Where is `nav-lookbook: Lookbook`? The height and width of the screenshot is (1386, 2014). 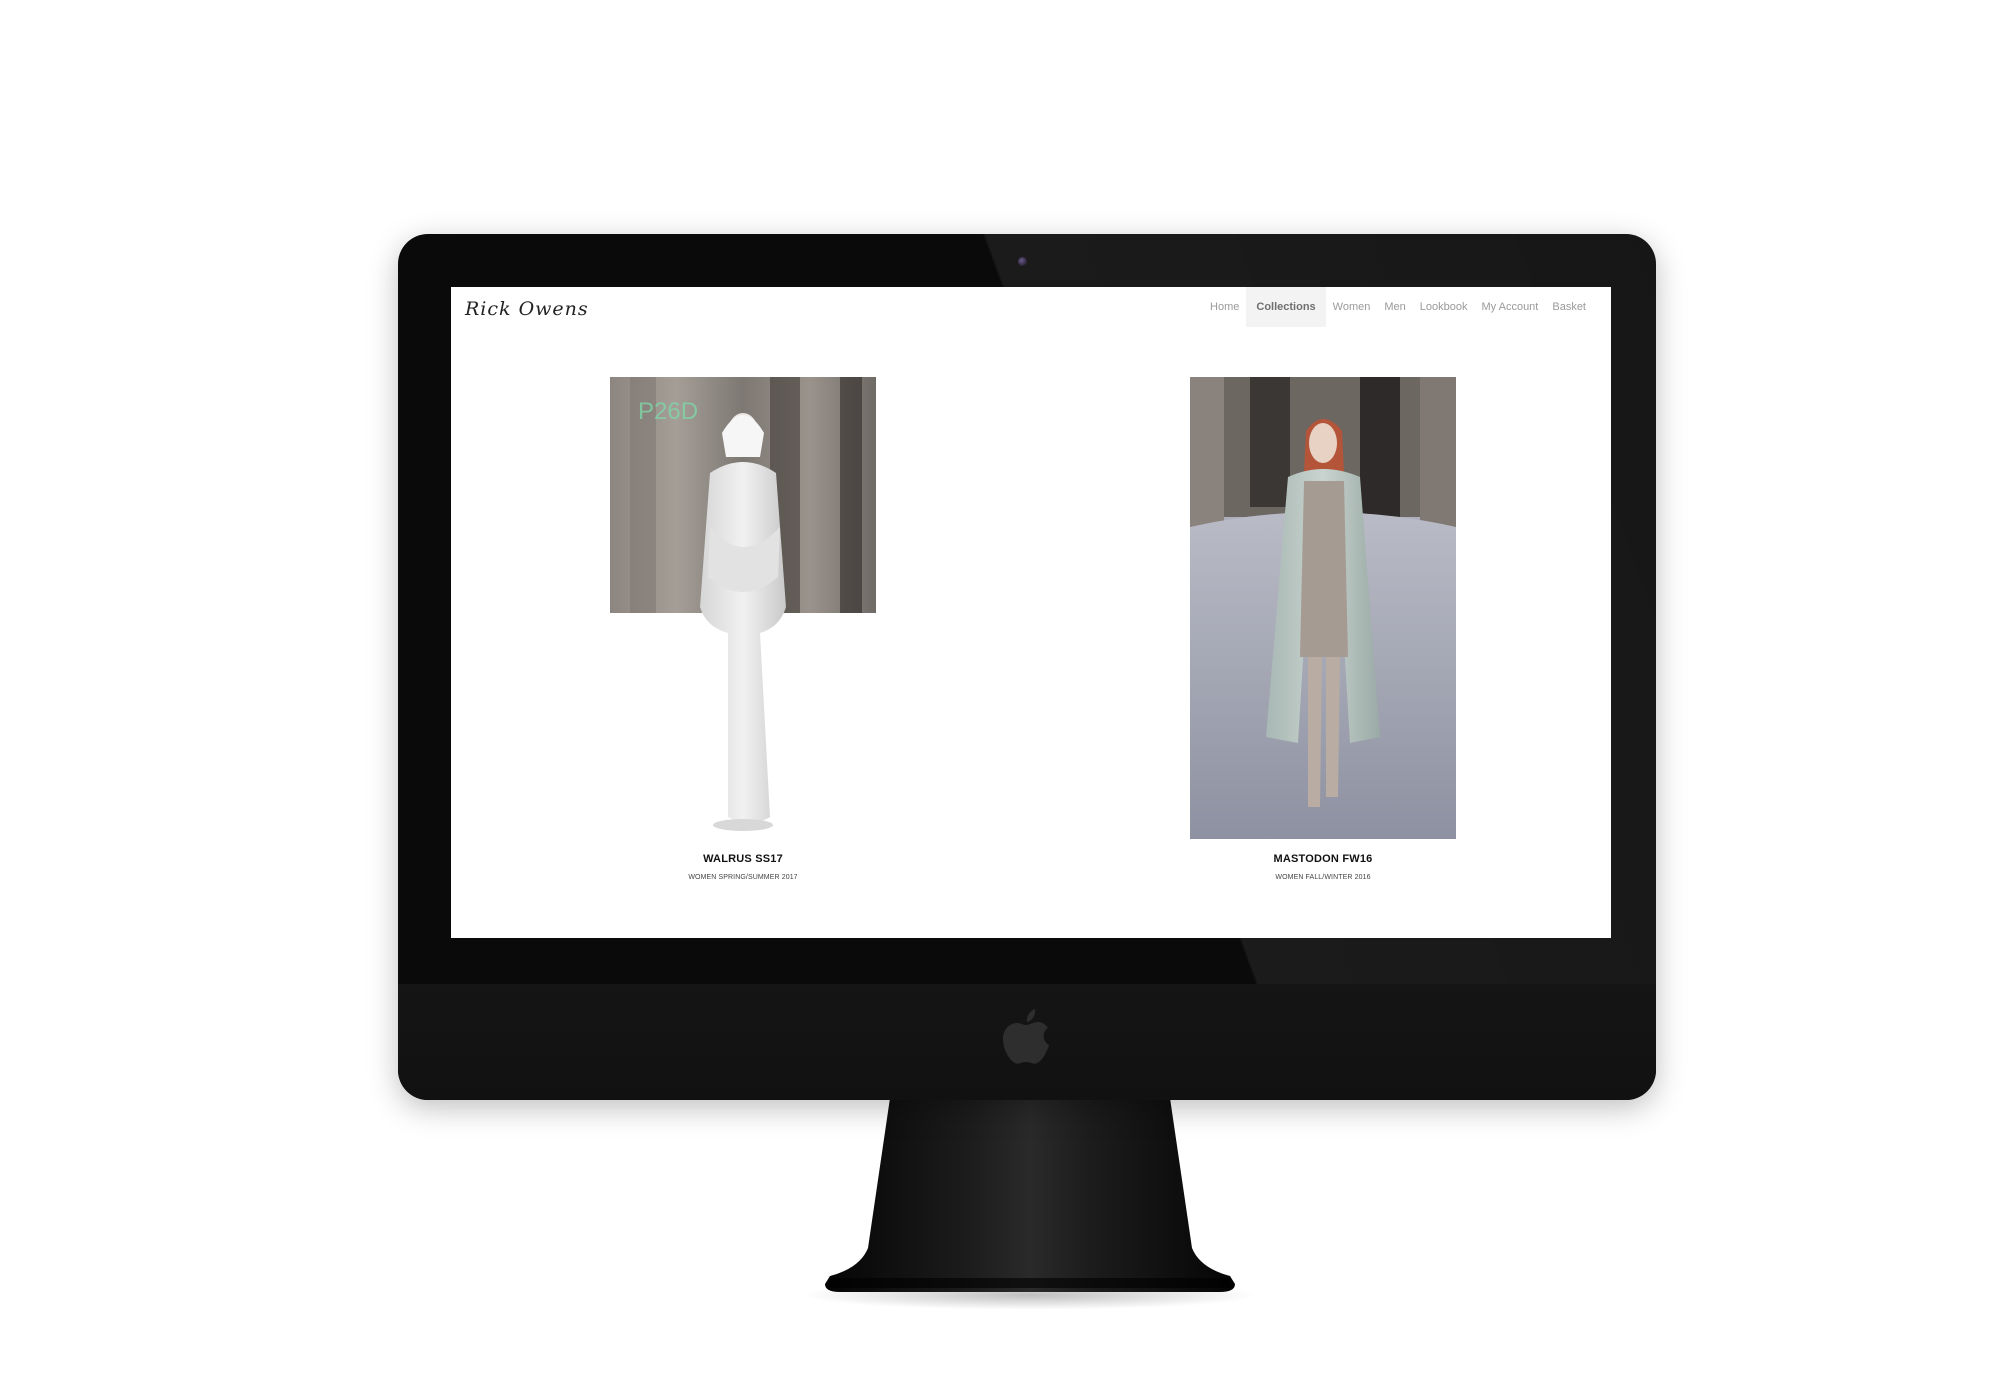 nav-lookbook: Lookbook is located at coordinates (1444, 307).